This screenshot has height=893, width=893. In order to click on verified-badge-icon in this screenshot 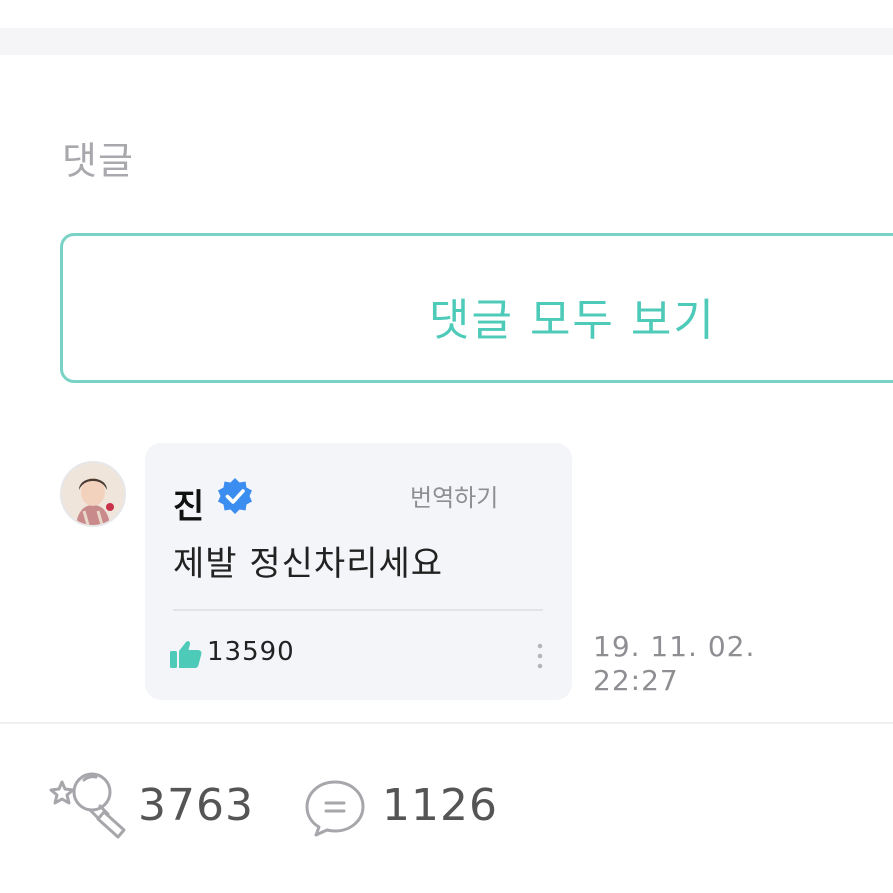, I will do `click(235, 496)`.